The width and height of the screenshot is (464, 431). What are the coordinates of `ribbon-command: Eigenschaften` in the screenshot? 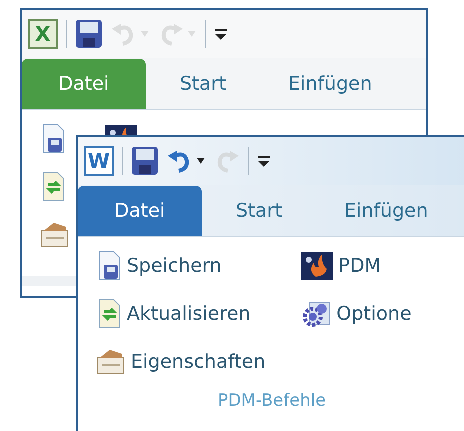 It's located at (181, 362).